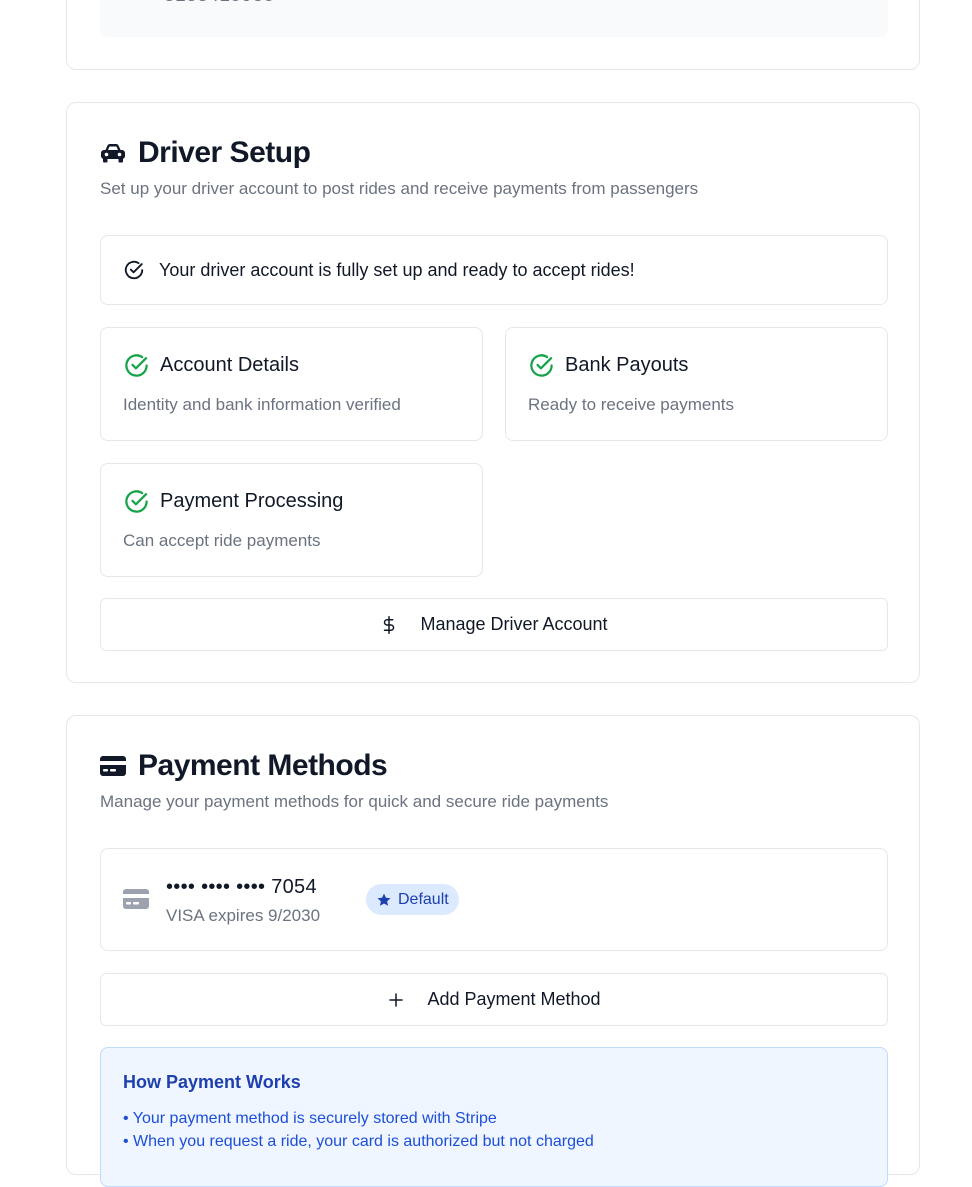 This screenshot has width=972, height=1187. I want to click on star-icon, so click(384, 900).